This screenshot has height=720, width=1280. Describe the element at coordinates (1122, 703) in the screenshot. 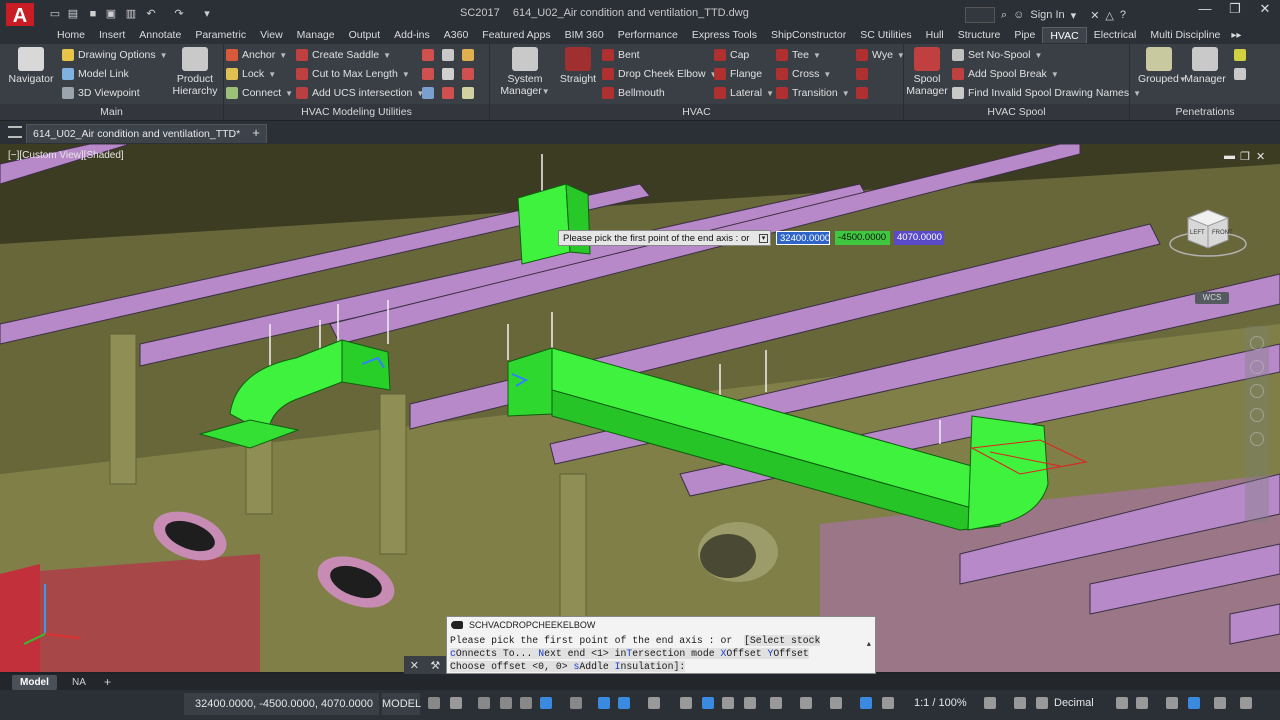

I see `quick-properties-icon` at that location.